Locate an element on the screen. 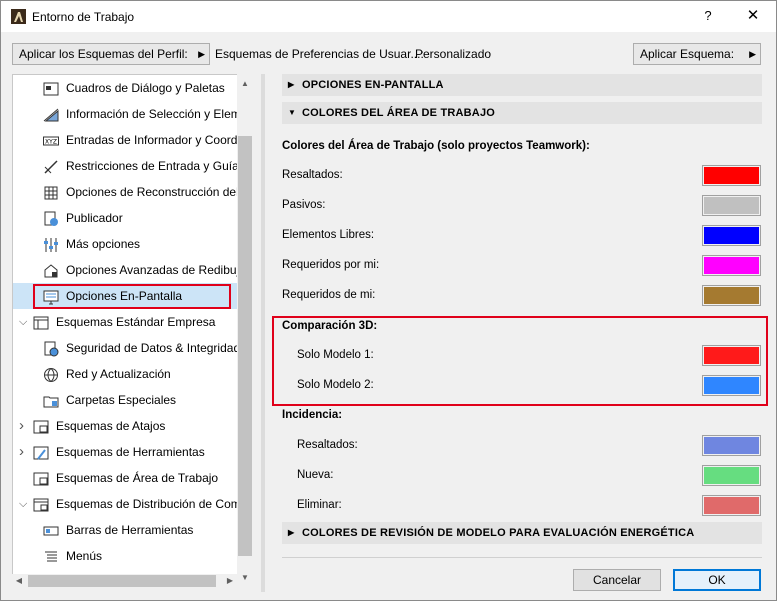 Image resolution: width=777 pixels, height=601 pixels. sidebar-item: Publicador is located at coordinates (126, 218).